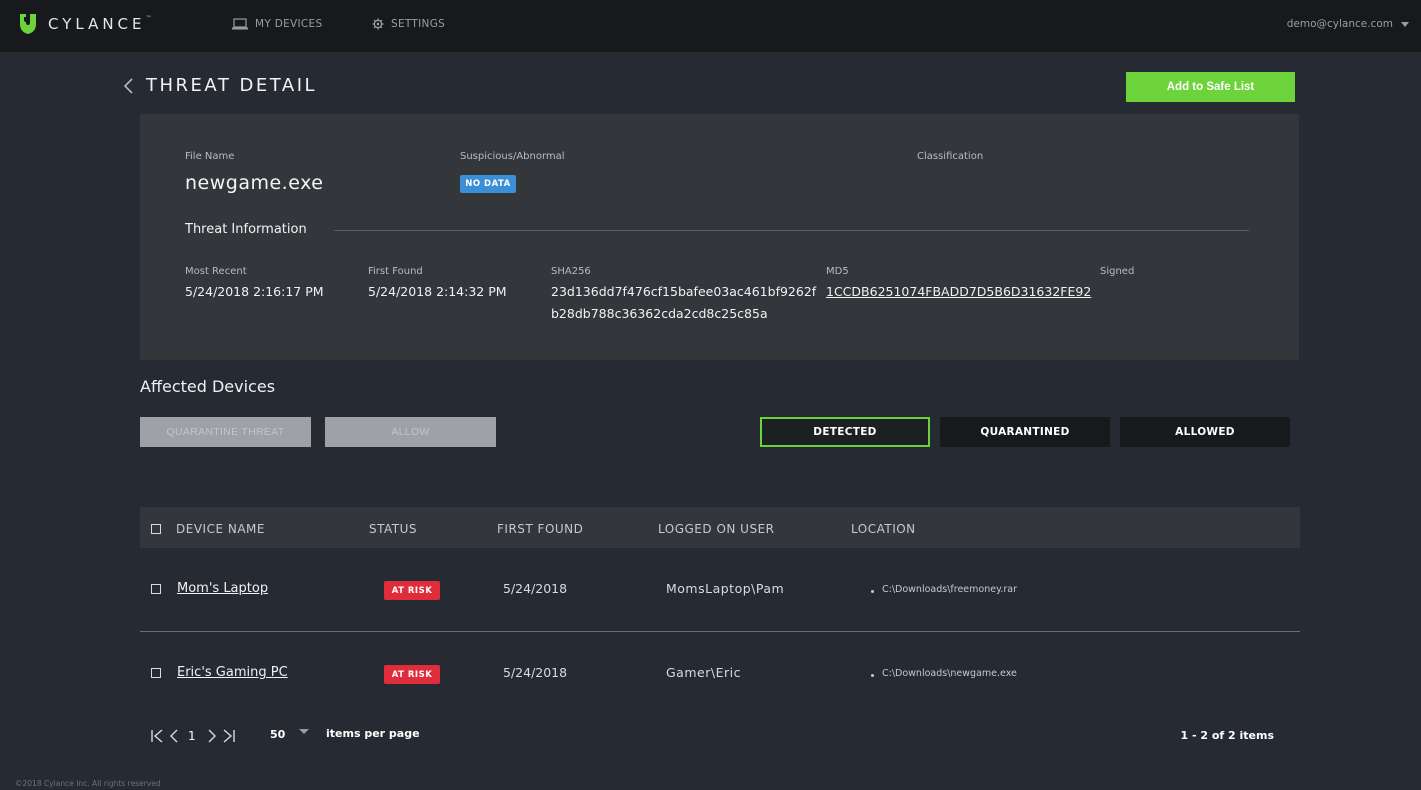 The image size is (1421, 790). What do you see at coordinates (950, 156) in the screenshot?
I see `classification-label: Classification` at bounding box center [950, 156].